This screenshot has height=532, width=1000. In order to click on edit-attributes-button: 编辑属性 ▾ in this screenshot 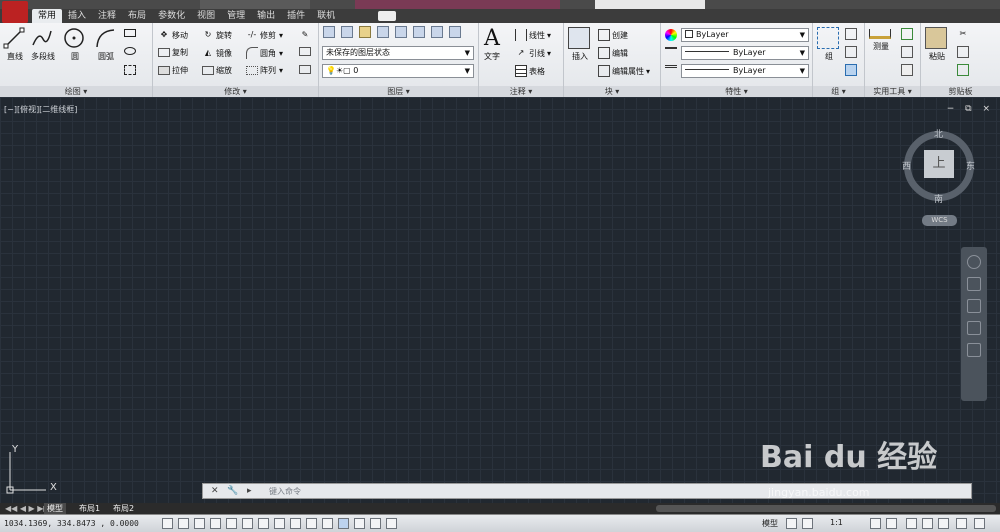, I will do `click(624, 71)`.